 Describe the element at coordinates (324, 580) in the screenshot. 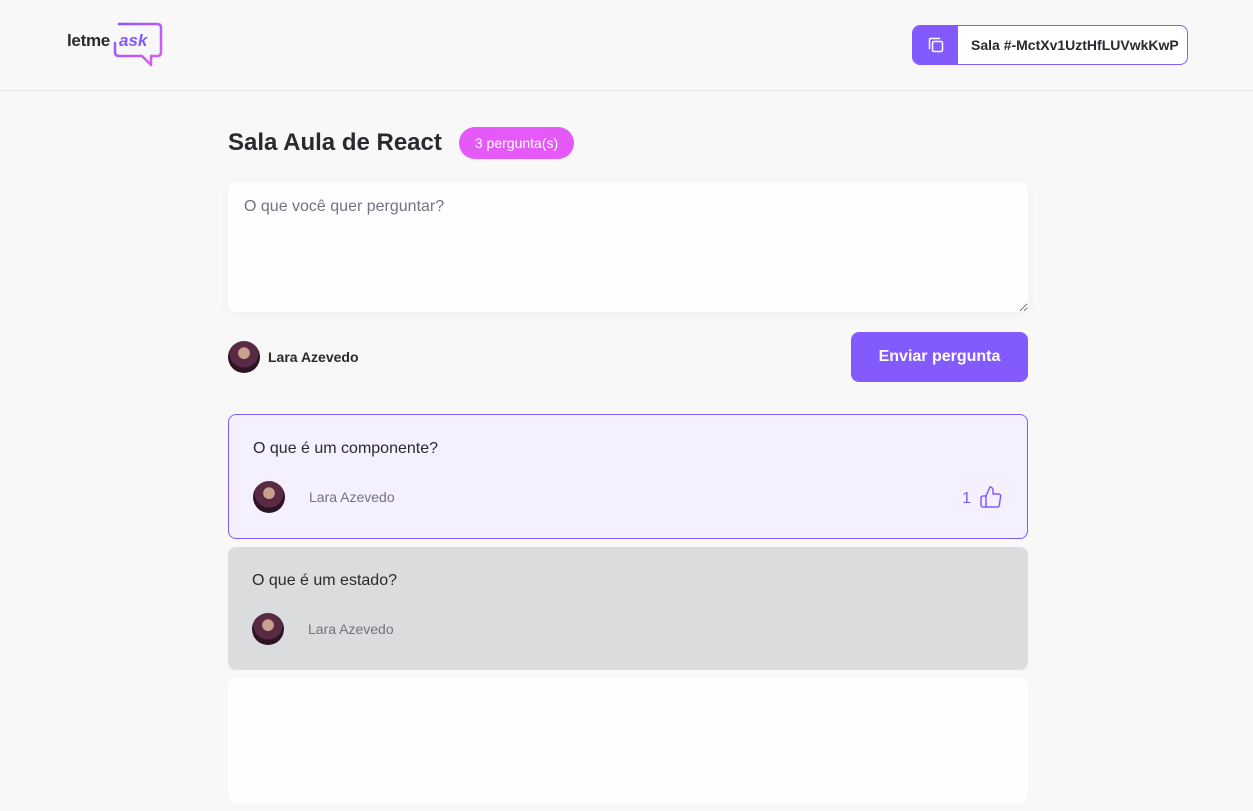

I see `question-content: O que é um estado?` at that location.